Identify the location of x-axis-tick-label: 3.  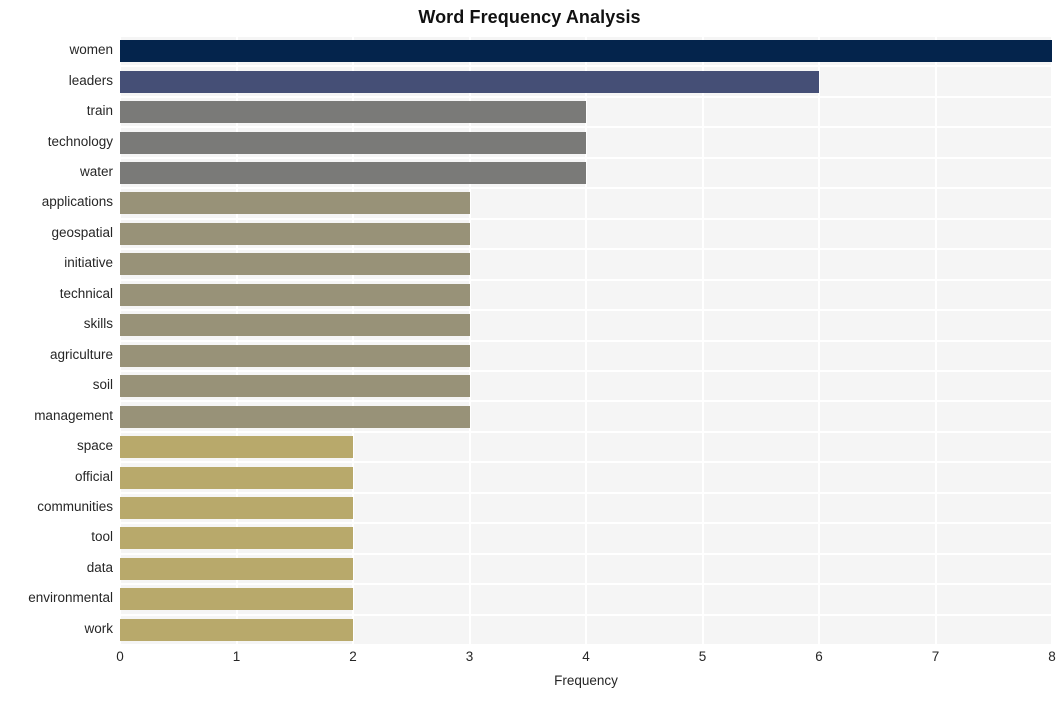
(469, 656).